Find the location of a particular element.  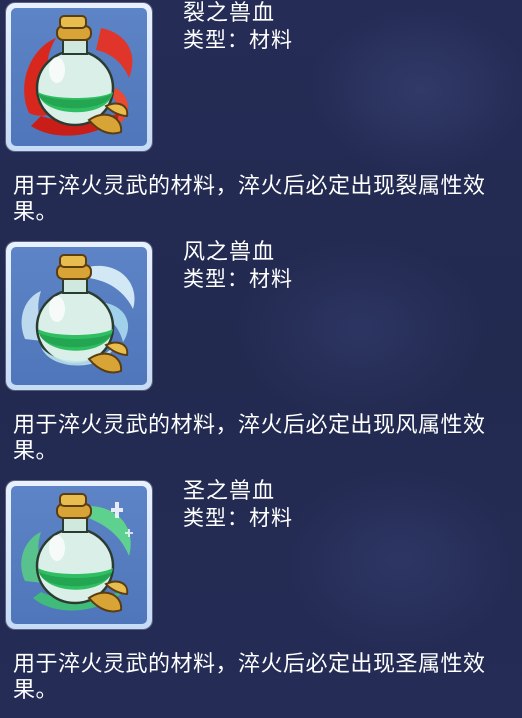

item-name: 裂之兽血 is located at coordinates (229, 13).